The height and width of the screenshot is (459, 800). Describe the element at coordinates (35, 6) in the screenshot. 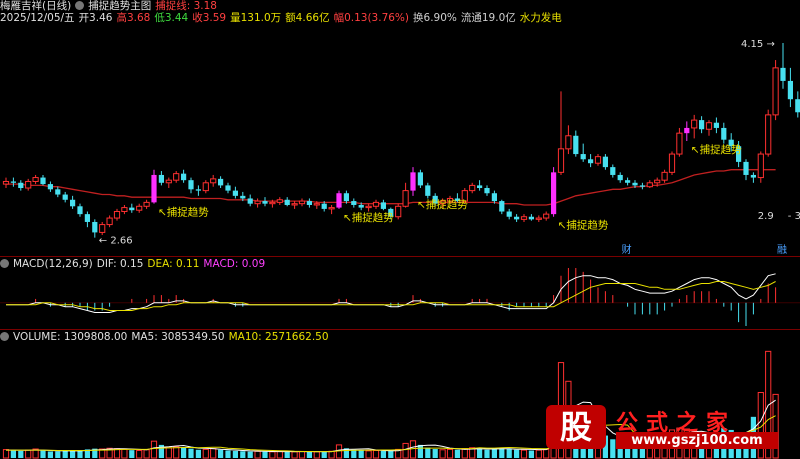

I see `stock-title: 梅雁吉祥(日线)` at that location.